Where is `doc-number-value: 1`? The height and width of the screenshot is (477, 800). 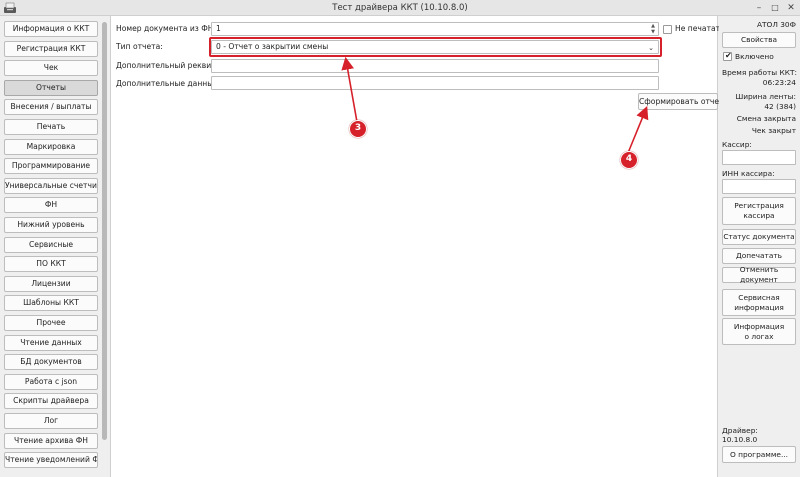
doc-number-value: 1 is located at coordinates (218, 28).